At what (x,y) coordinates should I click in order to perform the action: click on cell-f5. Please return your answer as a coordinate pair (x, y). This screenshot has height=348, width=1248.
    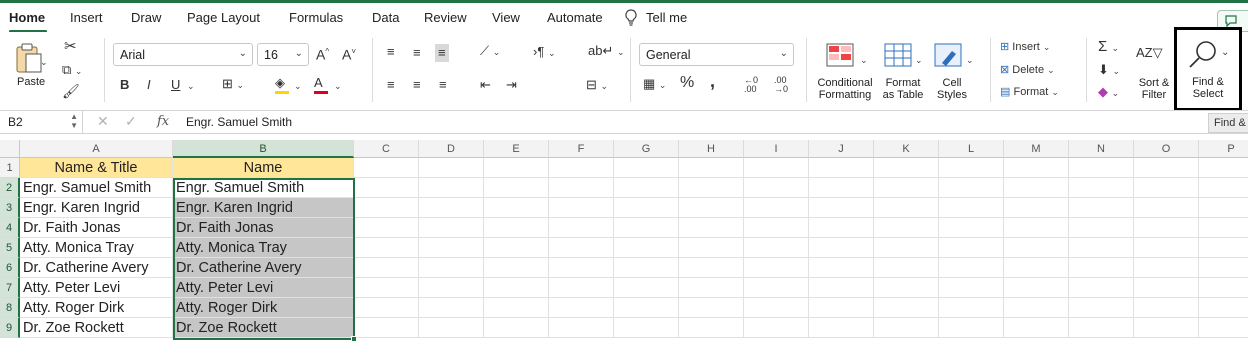
    Looking at the image, I should click on (581, 248).